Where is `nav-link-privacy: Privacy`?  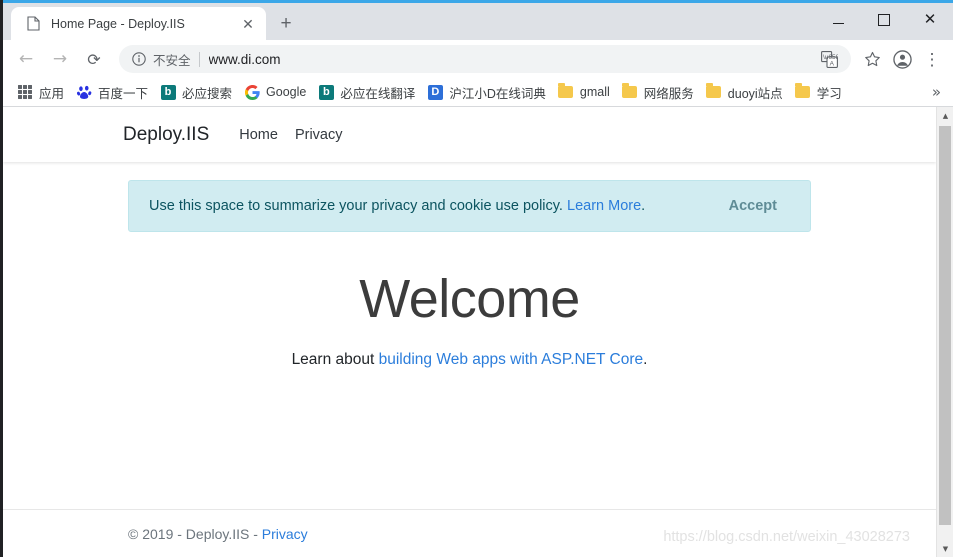
nav-link-privacy: Privacy is located at coordinates (319, 135).